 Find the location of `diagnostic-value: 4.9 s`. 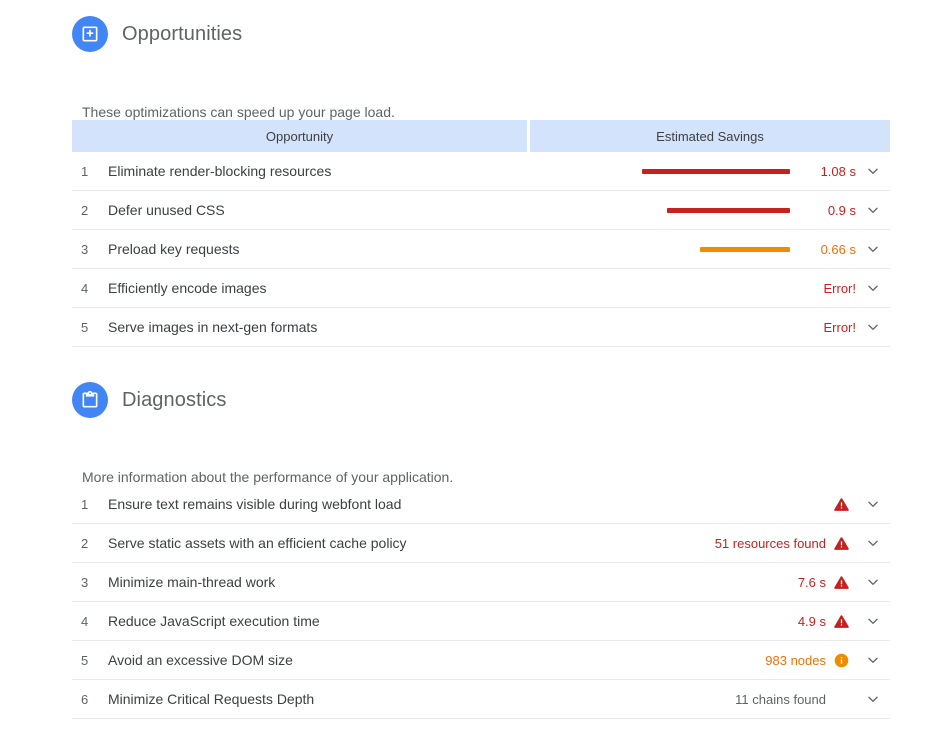

diagnostic-value: 4.9 s is located at coordinates (811, 621).